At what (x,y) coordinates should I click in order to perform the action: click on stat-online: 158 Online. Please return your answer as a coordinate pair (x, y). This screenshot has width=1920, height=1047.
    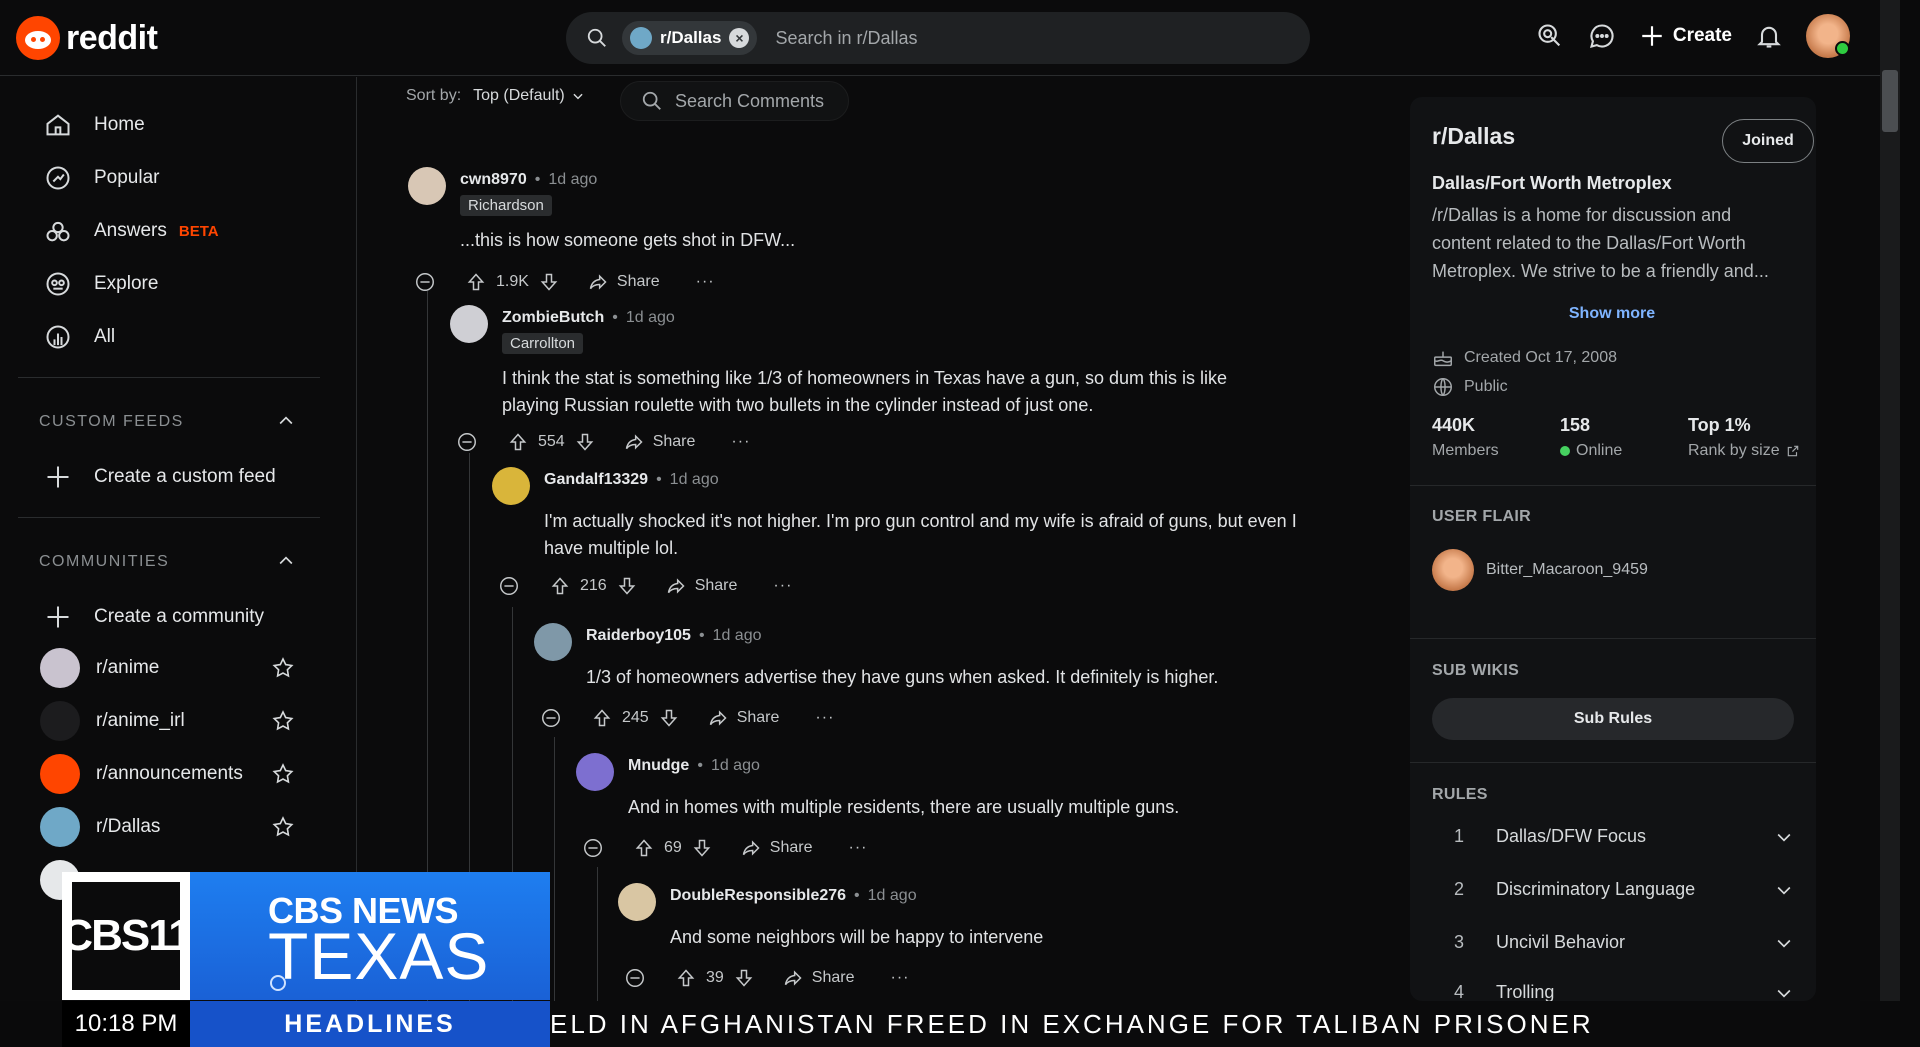
    Looking at the image, I should click on (1591, 437).